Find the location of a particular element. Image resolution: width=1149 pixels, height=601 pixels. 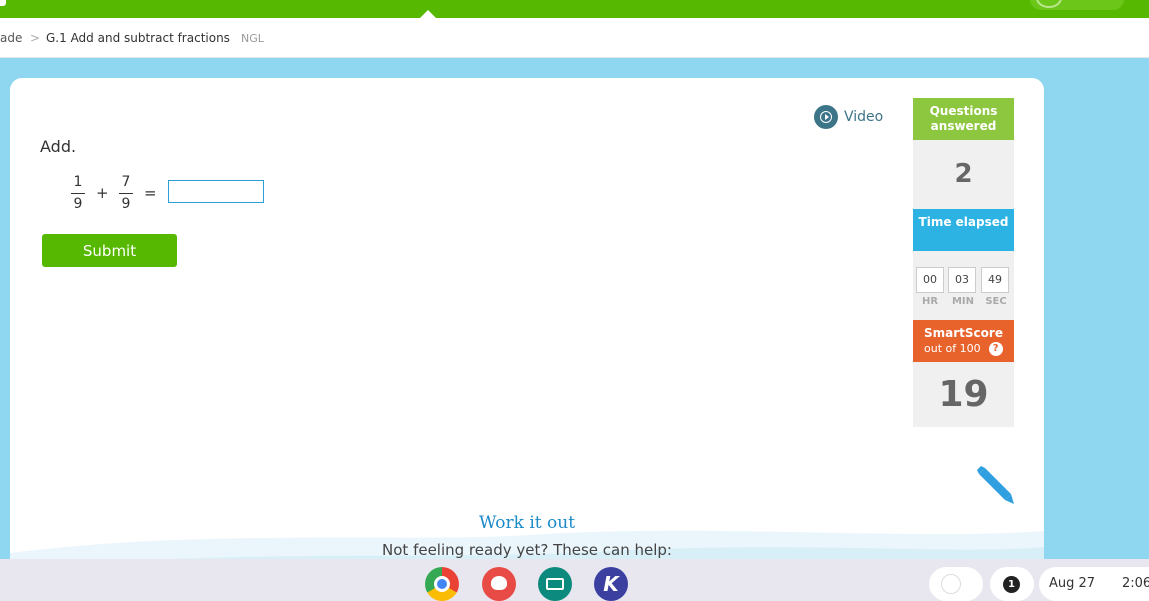

timer-seconds: 49 is located at coordinates (995, 280).